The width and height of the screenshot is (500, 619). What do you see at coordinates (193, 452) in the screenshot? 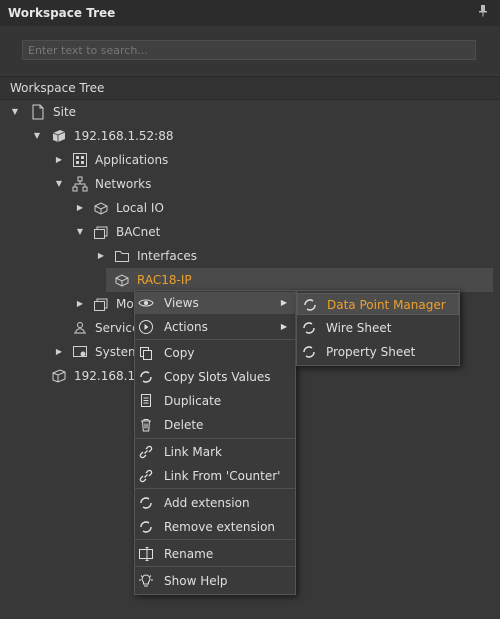
I see `menu-item-label: Link Mark` at bounding box center [193, 452].